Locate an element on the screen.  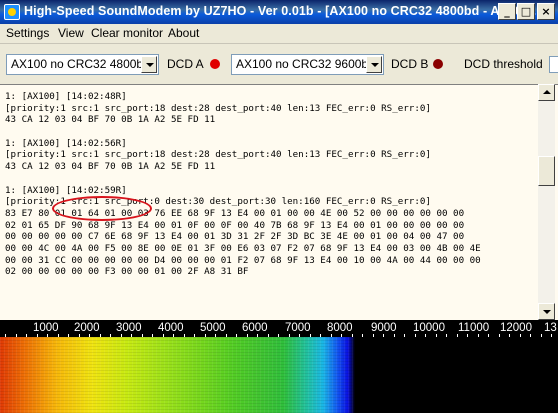
menu-clear-monitor: Clear monitor is located at coordinates (127, 33).